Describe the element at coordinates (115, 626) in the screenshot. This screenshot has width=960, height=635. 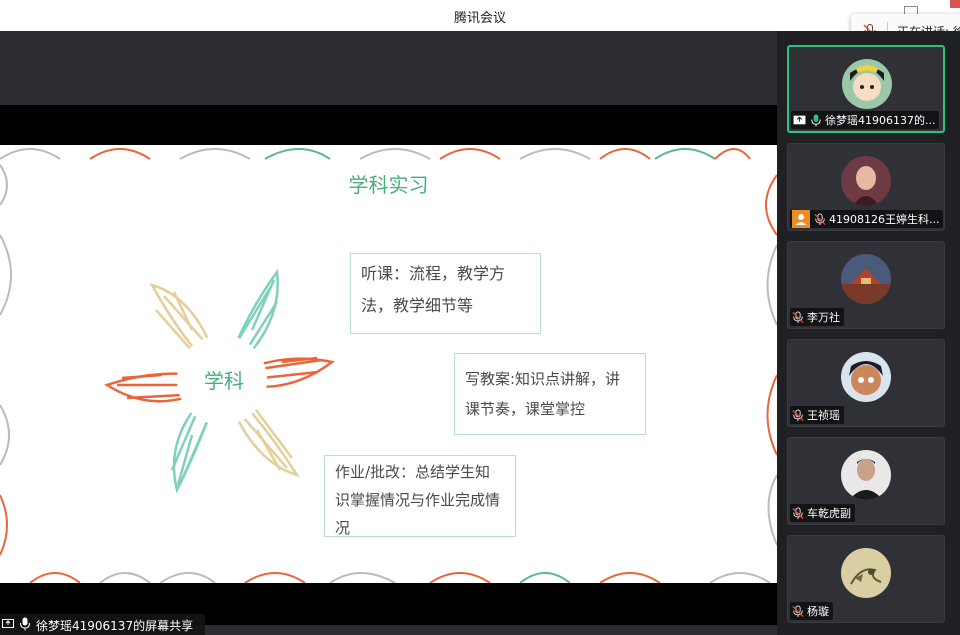
I see `screen-share-text: 徐梦瑶41906137的屏幕共享` at that location.